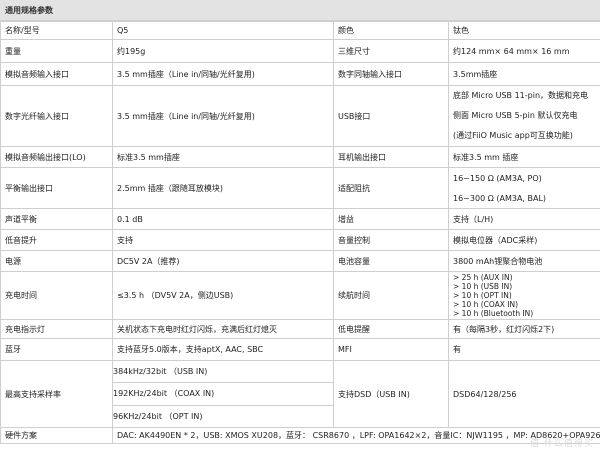 Image resolution: width=600 pixels, height=450 pixels. I want to click on row-value: 支持, so click(223, 240).